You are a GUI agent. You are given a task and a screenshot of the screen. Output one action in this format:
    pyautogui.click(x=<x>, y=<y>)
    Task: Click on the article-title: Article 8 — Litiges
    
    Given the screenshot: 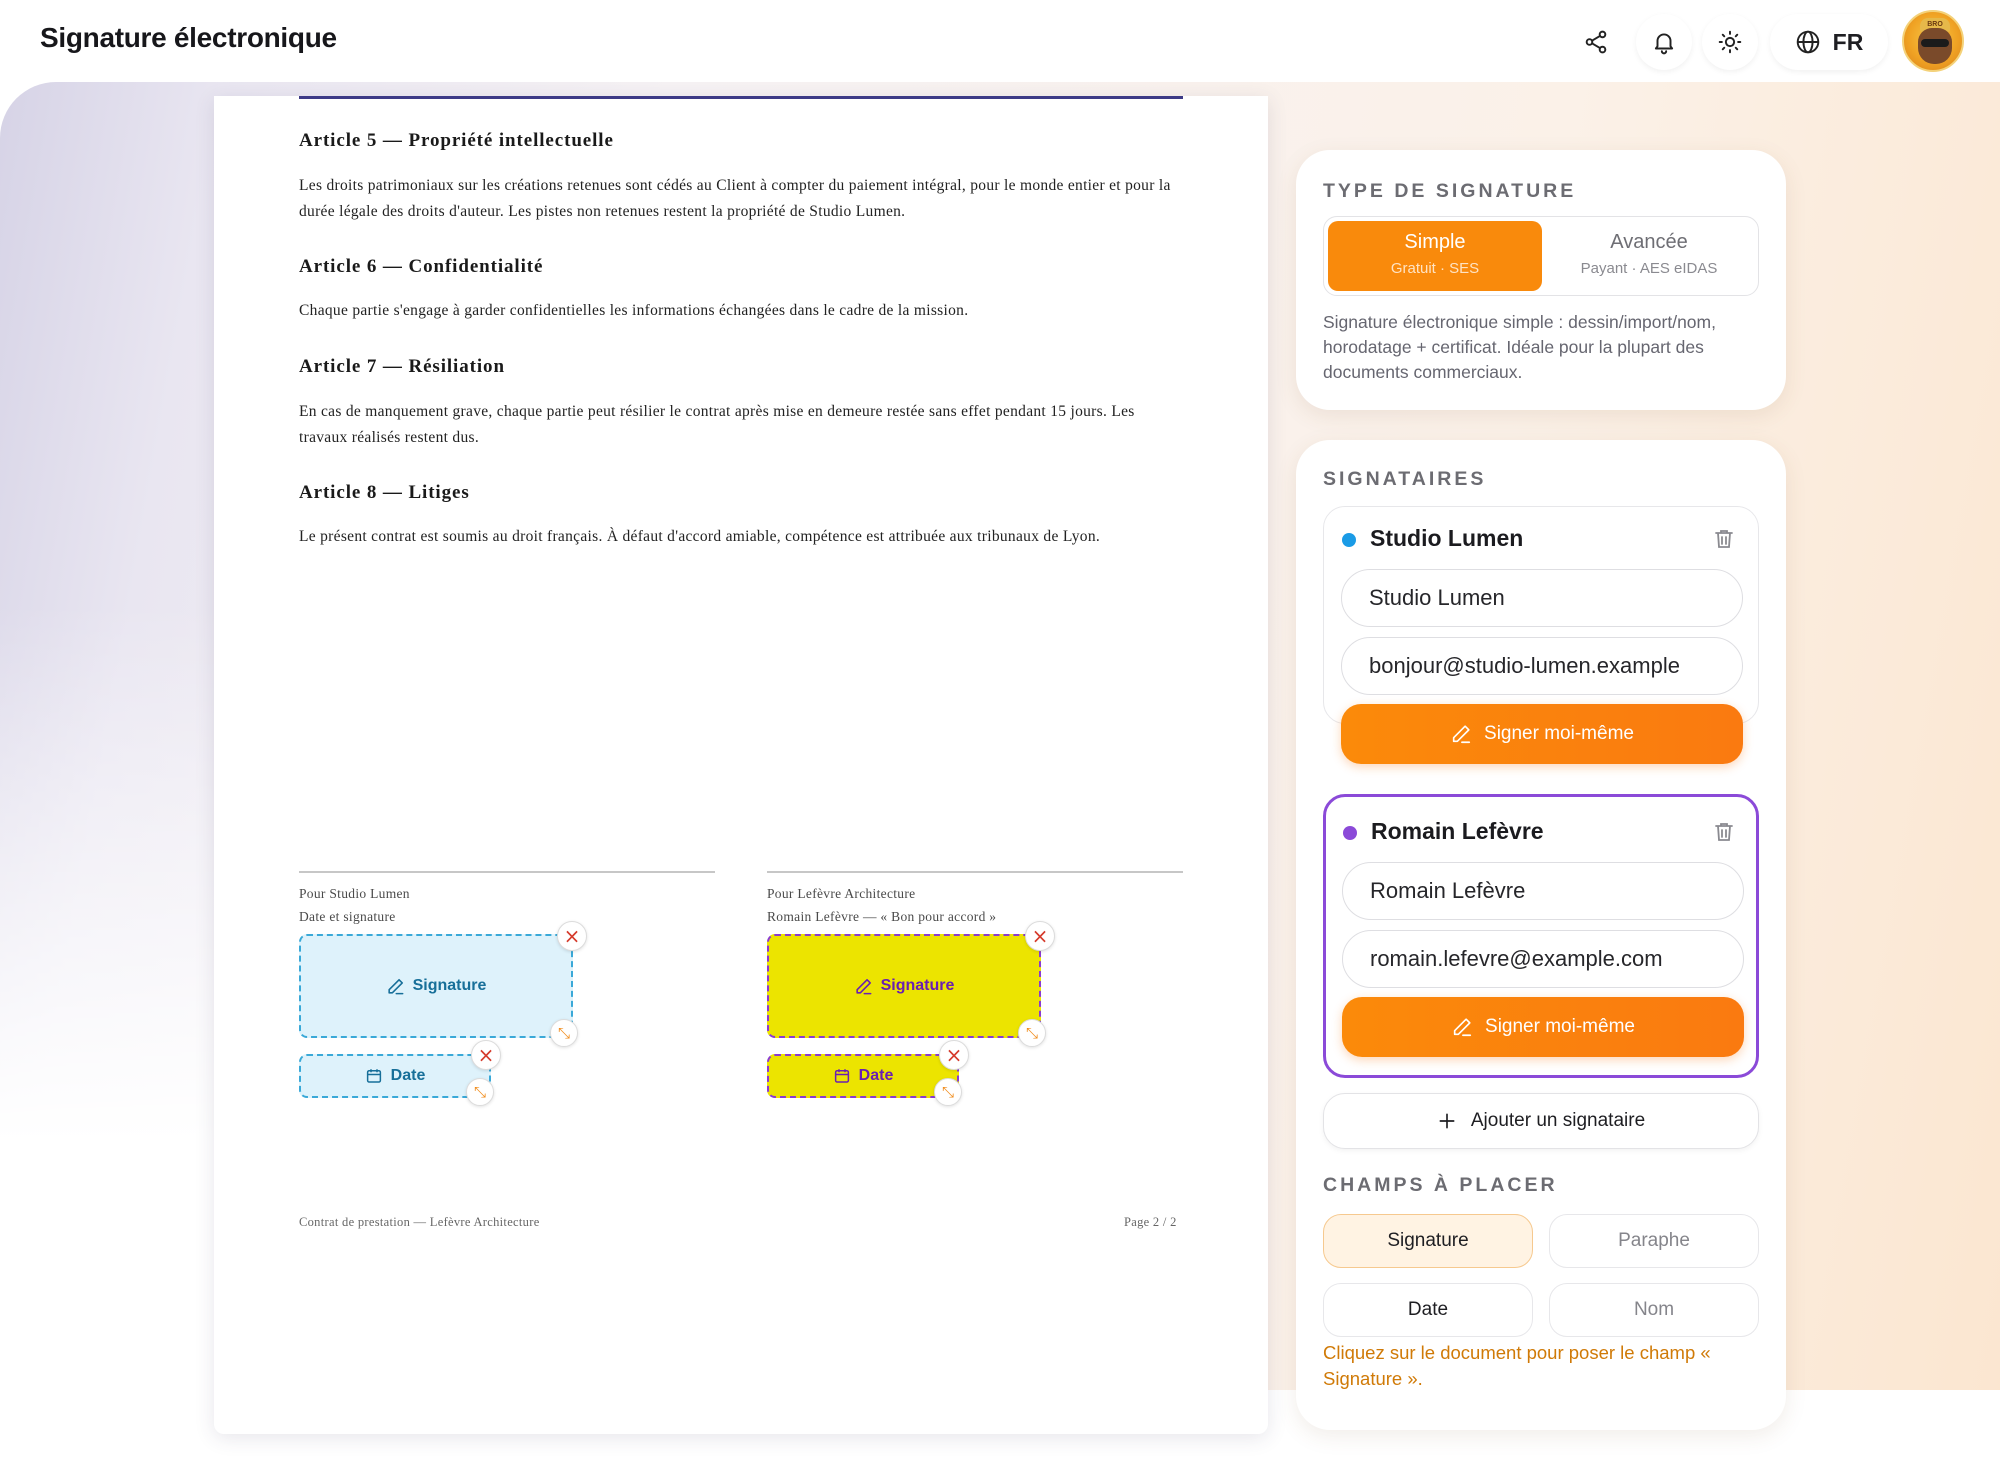 What is the action you would take?
    pyautogui.click(x=384, y=492)
    